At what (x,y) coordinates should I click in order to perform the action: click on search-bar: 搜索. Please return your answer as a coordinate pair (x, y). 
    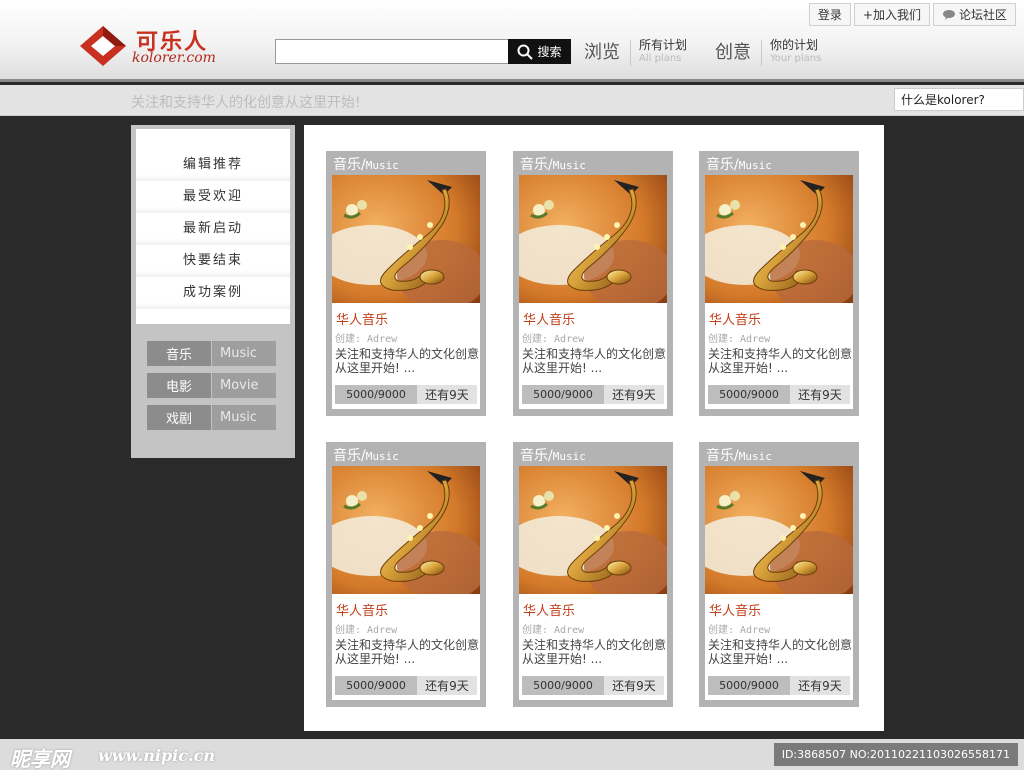
    Looking at the image, I should click on (423, 51).